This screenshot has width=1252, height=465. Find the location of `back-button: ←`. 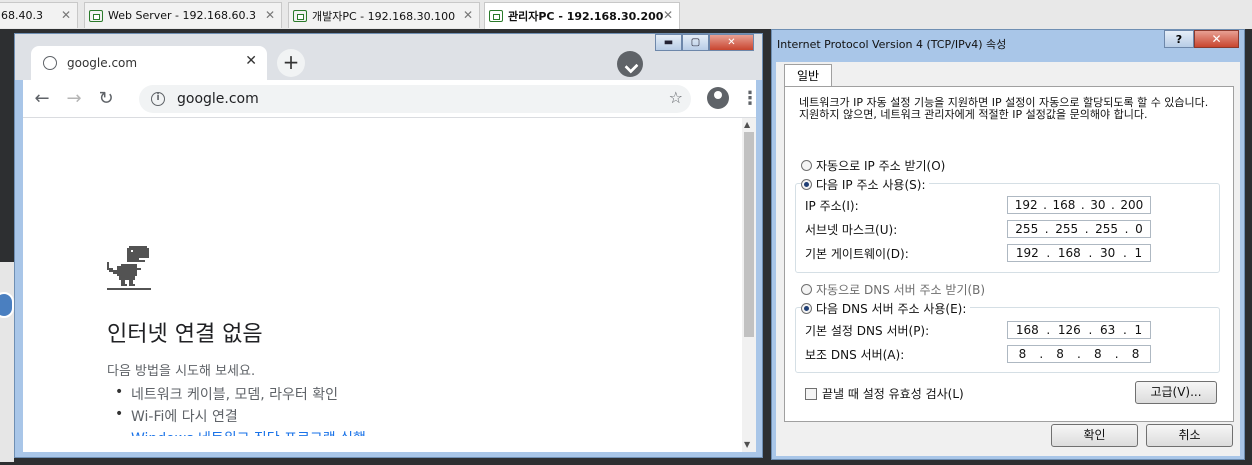

back-button: ← is located at coordinates (42, 98).